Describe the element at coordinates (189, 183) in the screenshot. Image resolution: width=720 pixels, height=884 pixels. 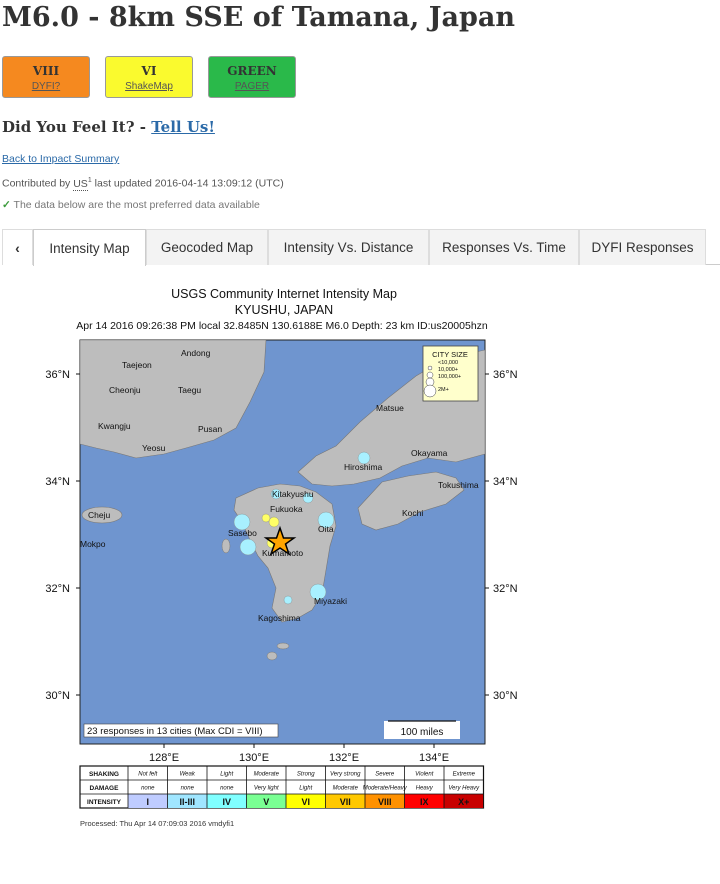
I see `last-updated: last updated 2016-04-14 13:09:12 (UTC)` at that location.